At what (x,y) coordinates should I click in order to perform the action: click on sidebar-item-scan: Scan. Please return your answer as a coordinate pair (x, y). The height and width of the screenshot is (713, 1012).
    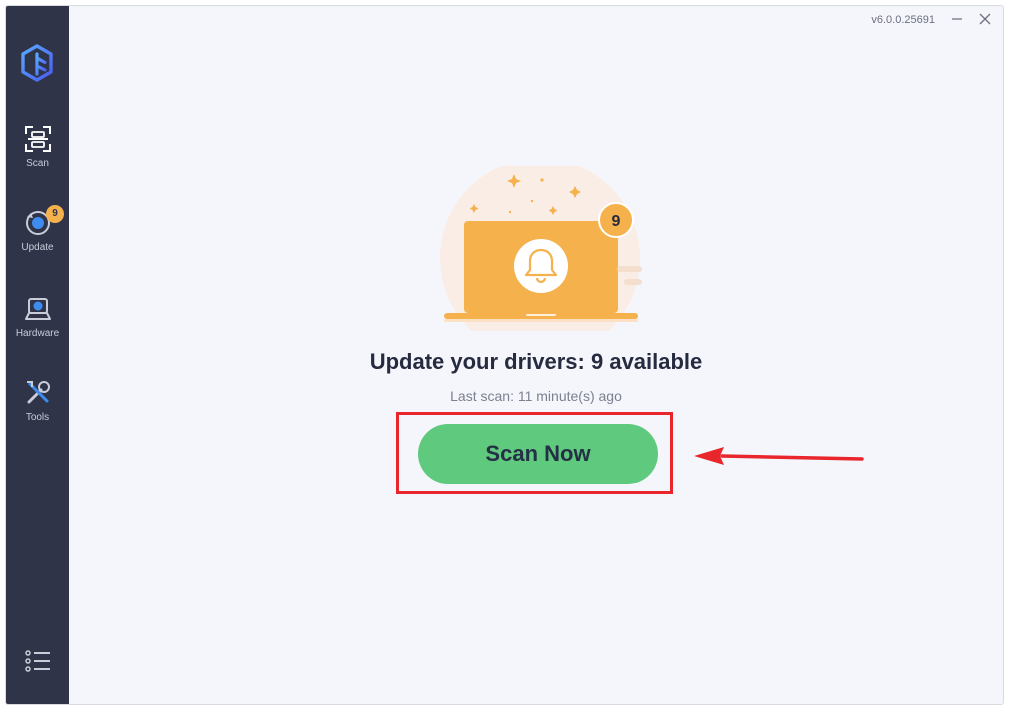
    Looking at the image, I should click on (37, 146).